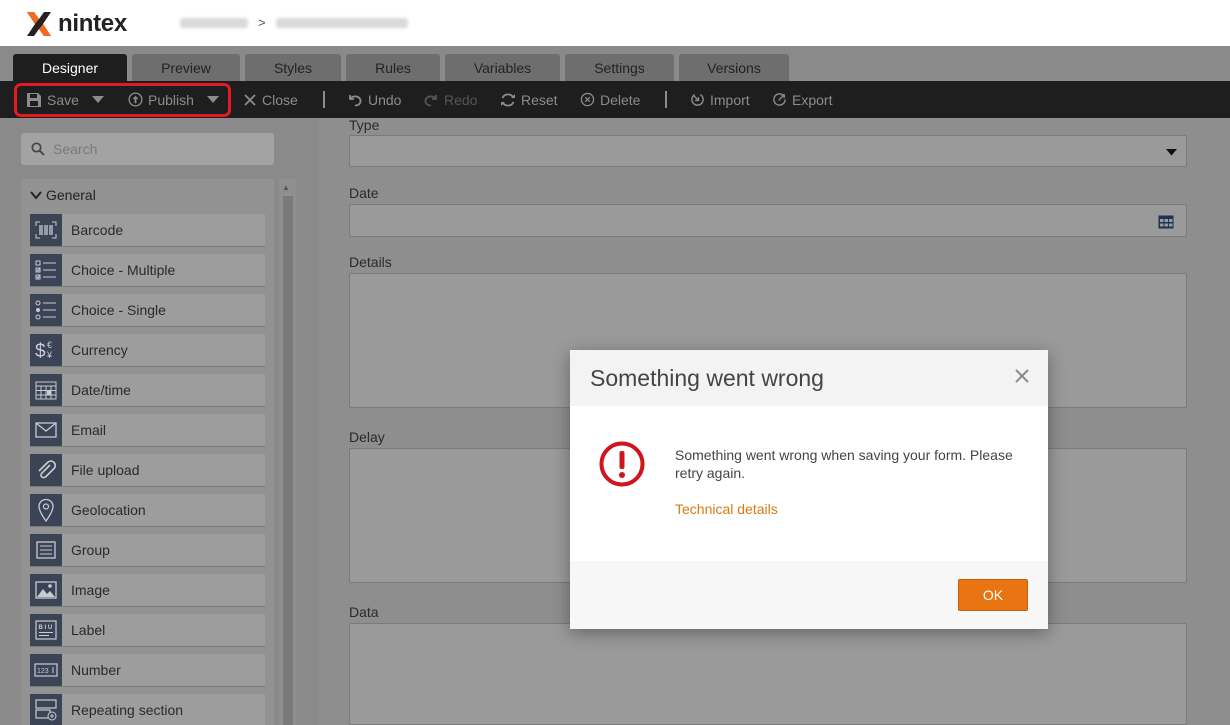  What do you see at coordinates (697, 100) in the screenshot?
I see `import-icon` at bounding box center [697, 100].